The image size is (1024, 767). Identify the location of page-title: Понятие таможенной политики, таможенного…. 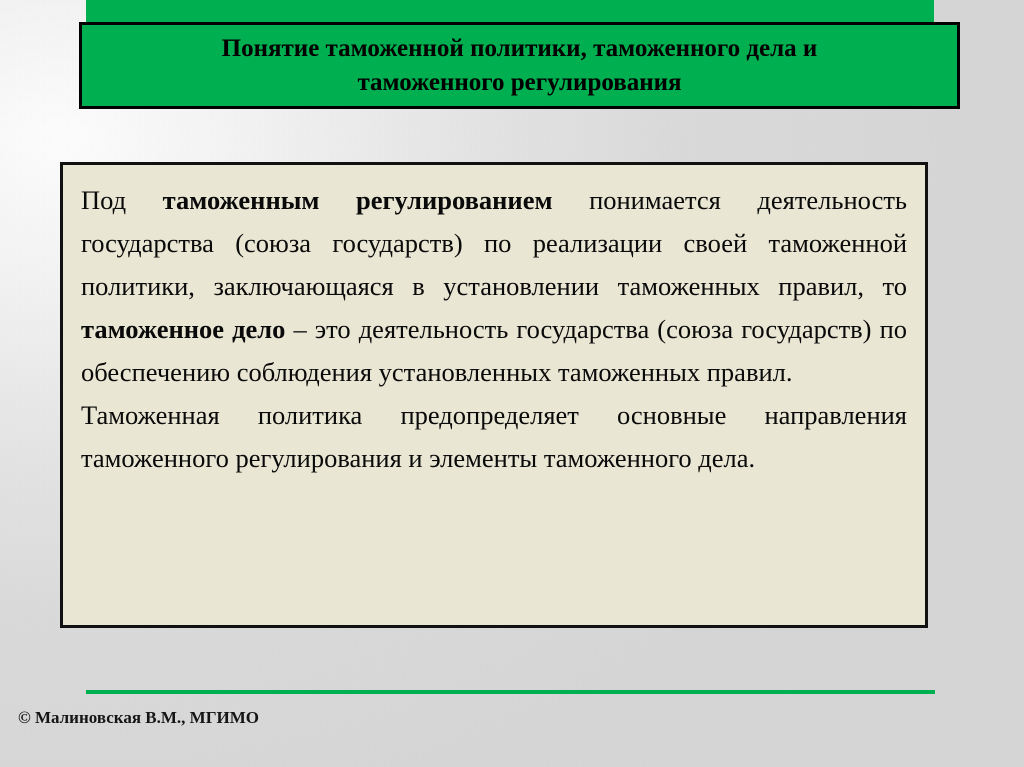
(519, 66).